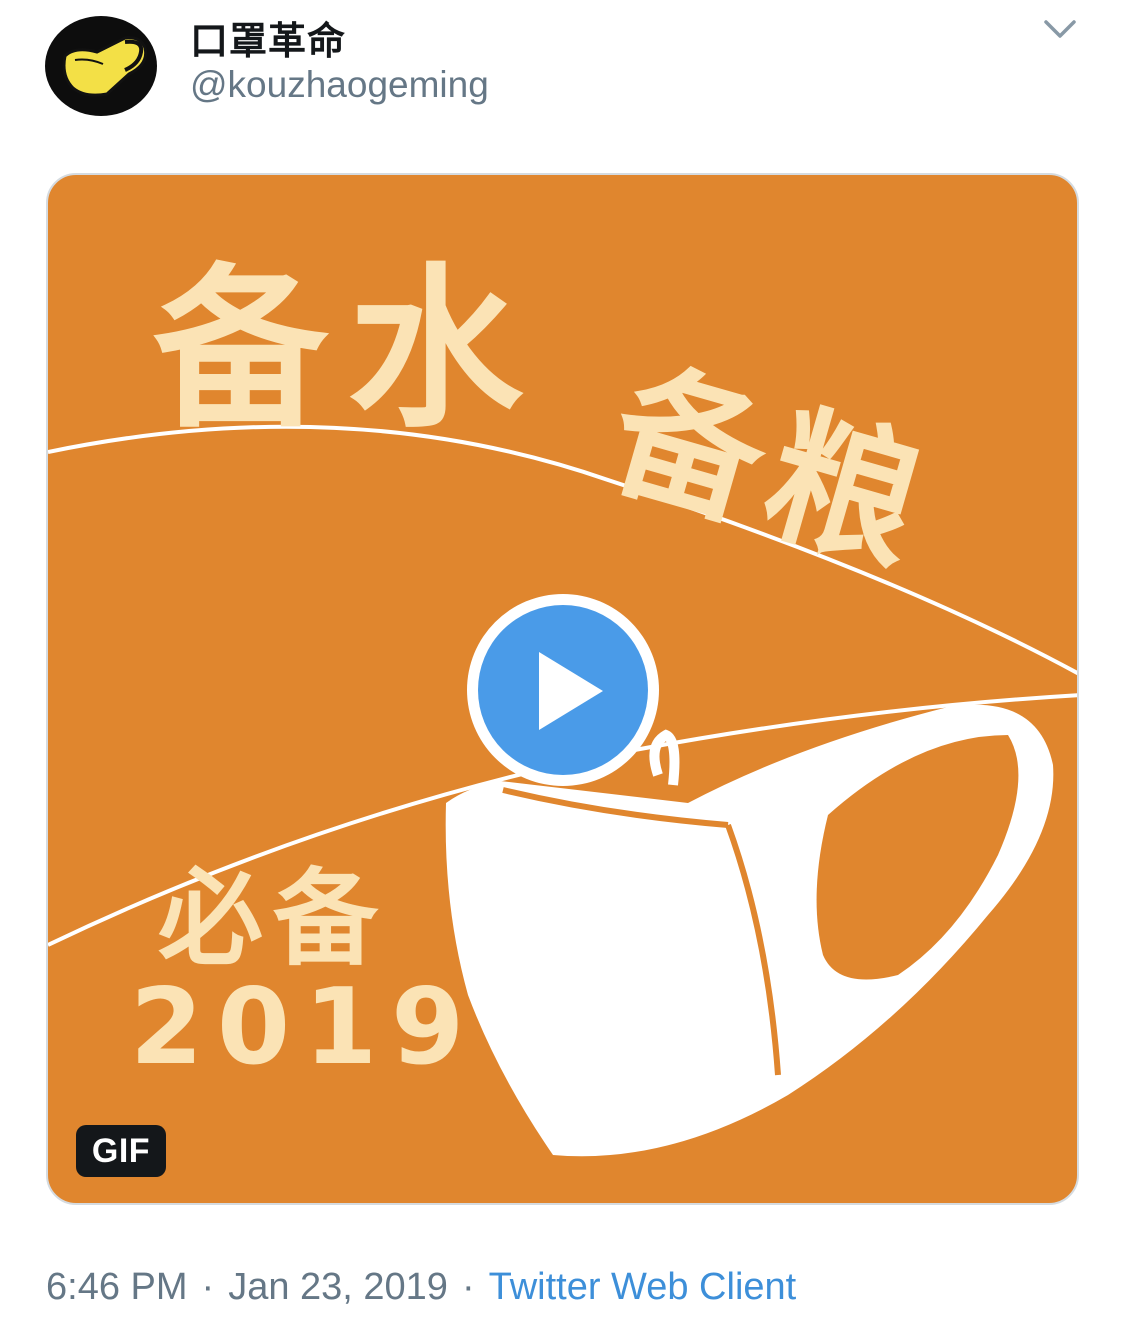 The image size is (1125, 1333). I want to click on tweet-time: 6:46 PM, so click(117, 1287).